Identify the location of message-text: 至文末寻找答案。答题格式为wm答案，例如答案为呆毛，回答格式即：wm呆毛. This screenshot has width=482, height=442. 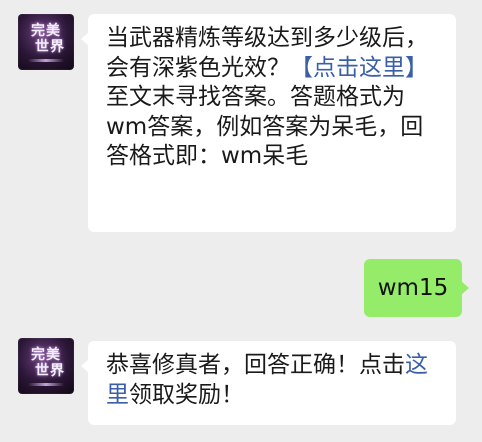
(265, 126).